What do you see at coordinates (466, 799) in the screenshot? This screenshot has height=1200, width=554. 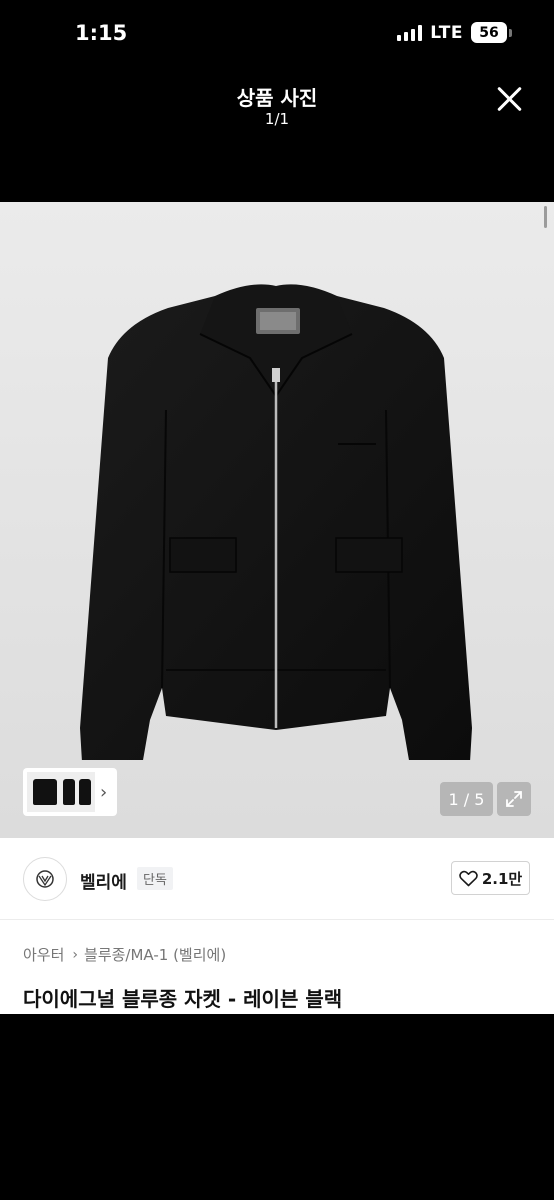 I see `page-indicator: 1 / 5` at bounding box center [466, 799].